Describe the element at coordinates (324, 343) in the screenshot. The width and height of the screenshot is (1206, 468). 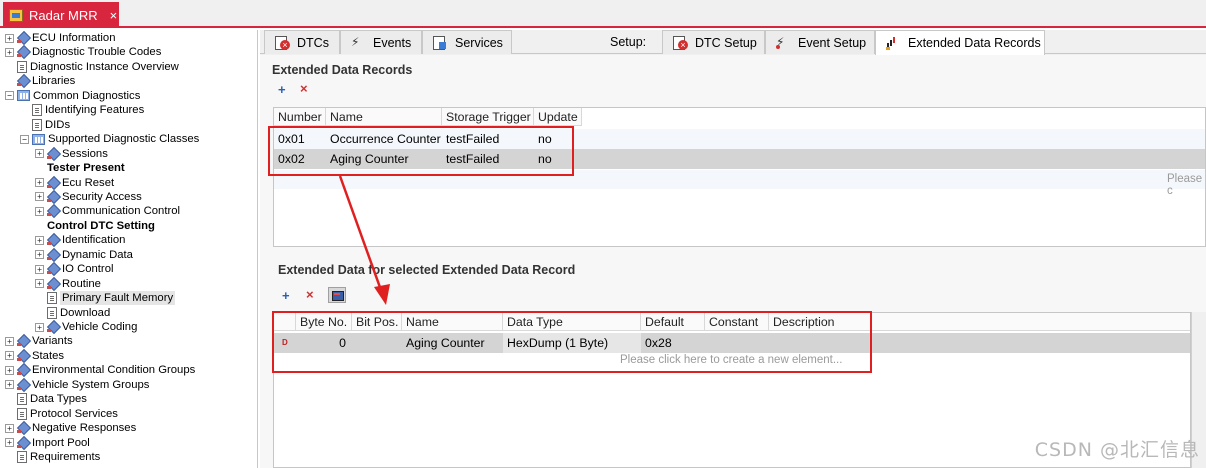
I see `byte-no-cell: 0` at that location.